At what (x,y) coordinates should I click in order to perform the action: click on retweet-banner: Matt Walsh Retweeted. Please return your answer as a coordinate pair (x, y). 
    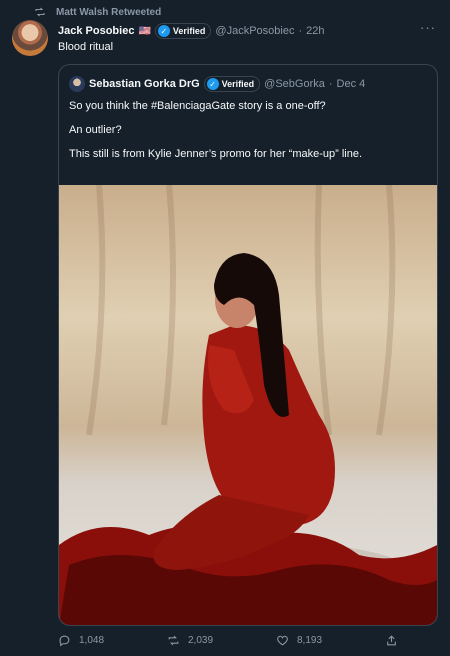
    Looking at the image, I should click on (97, 12).